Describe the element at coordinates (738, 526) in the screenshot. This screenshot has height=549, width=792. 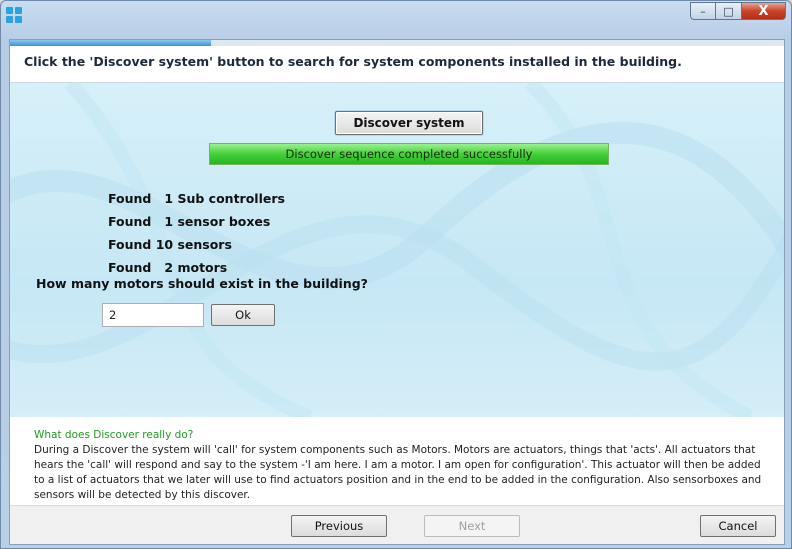
I see `cancel-button: Cancel` at that location.